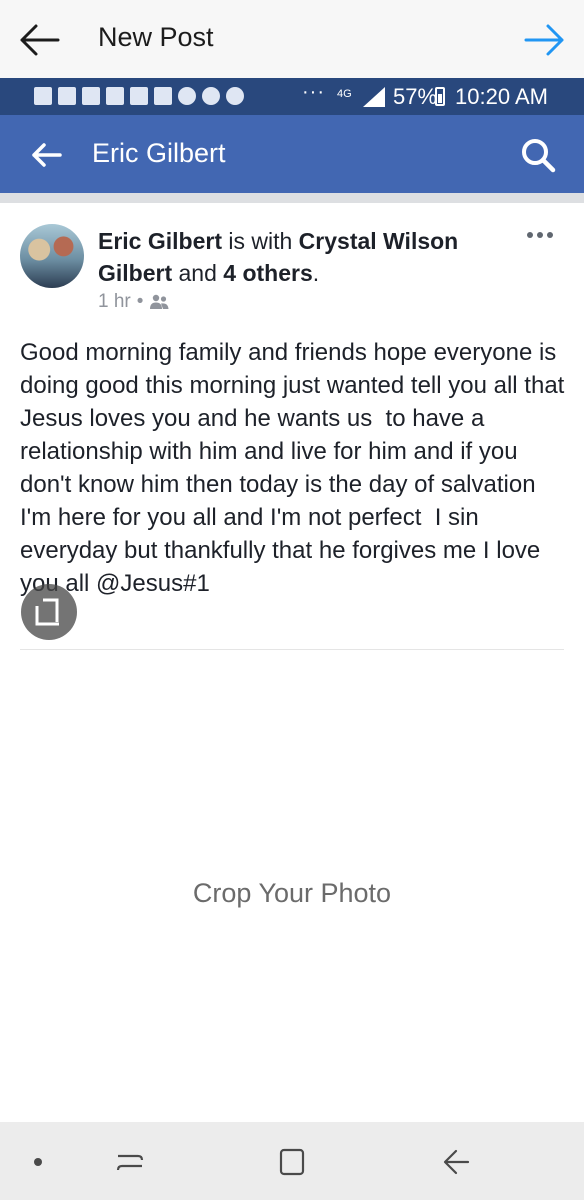  I want to click on post-time: 1 hr, so click(114, 301).